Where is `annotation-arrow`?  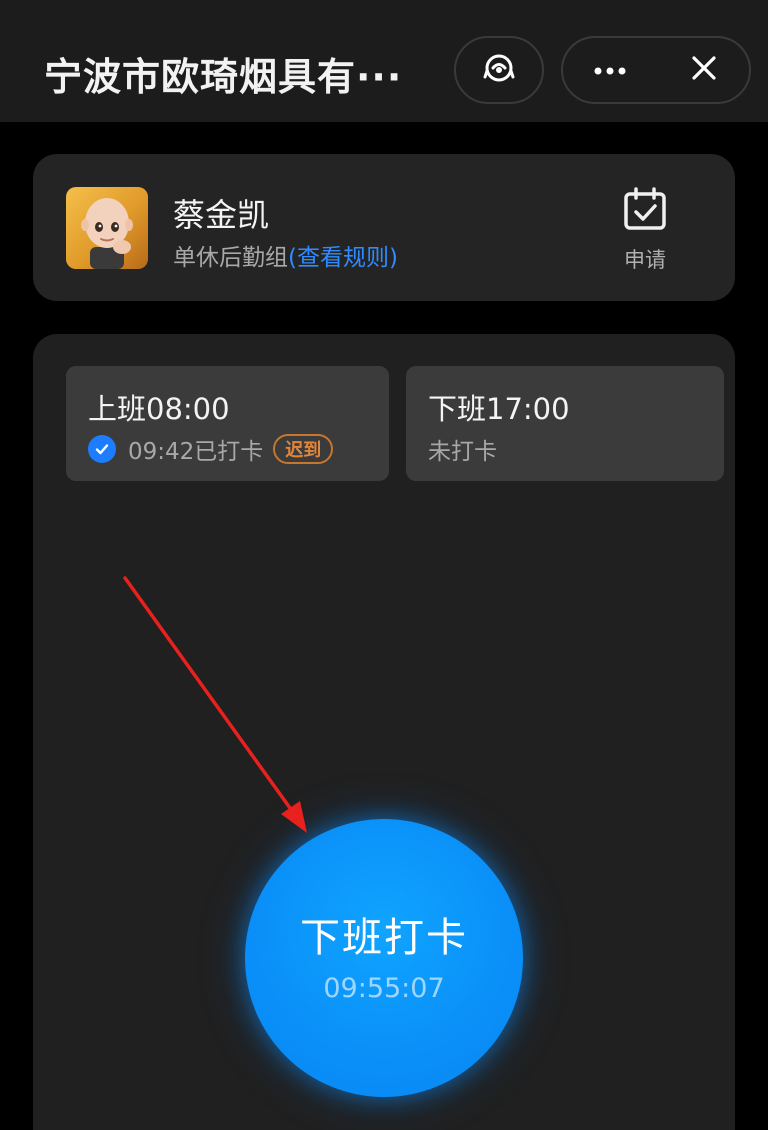 annotation-arrow is located at coordinates (215, 704).